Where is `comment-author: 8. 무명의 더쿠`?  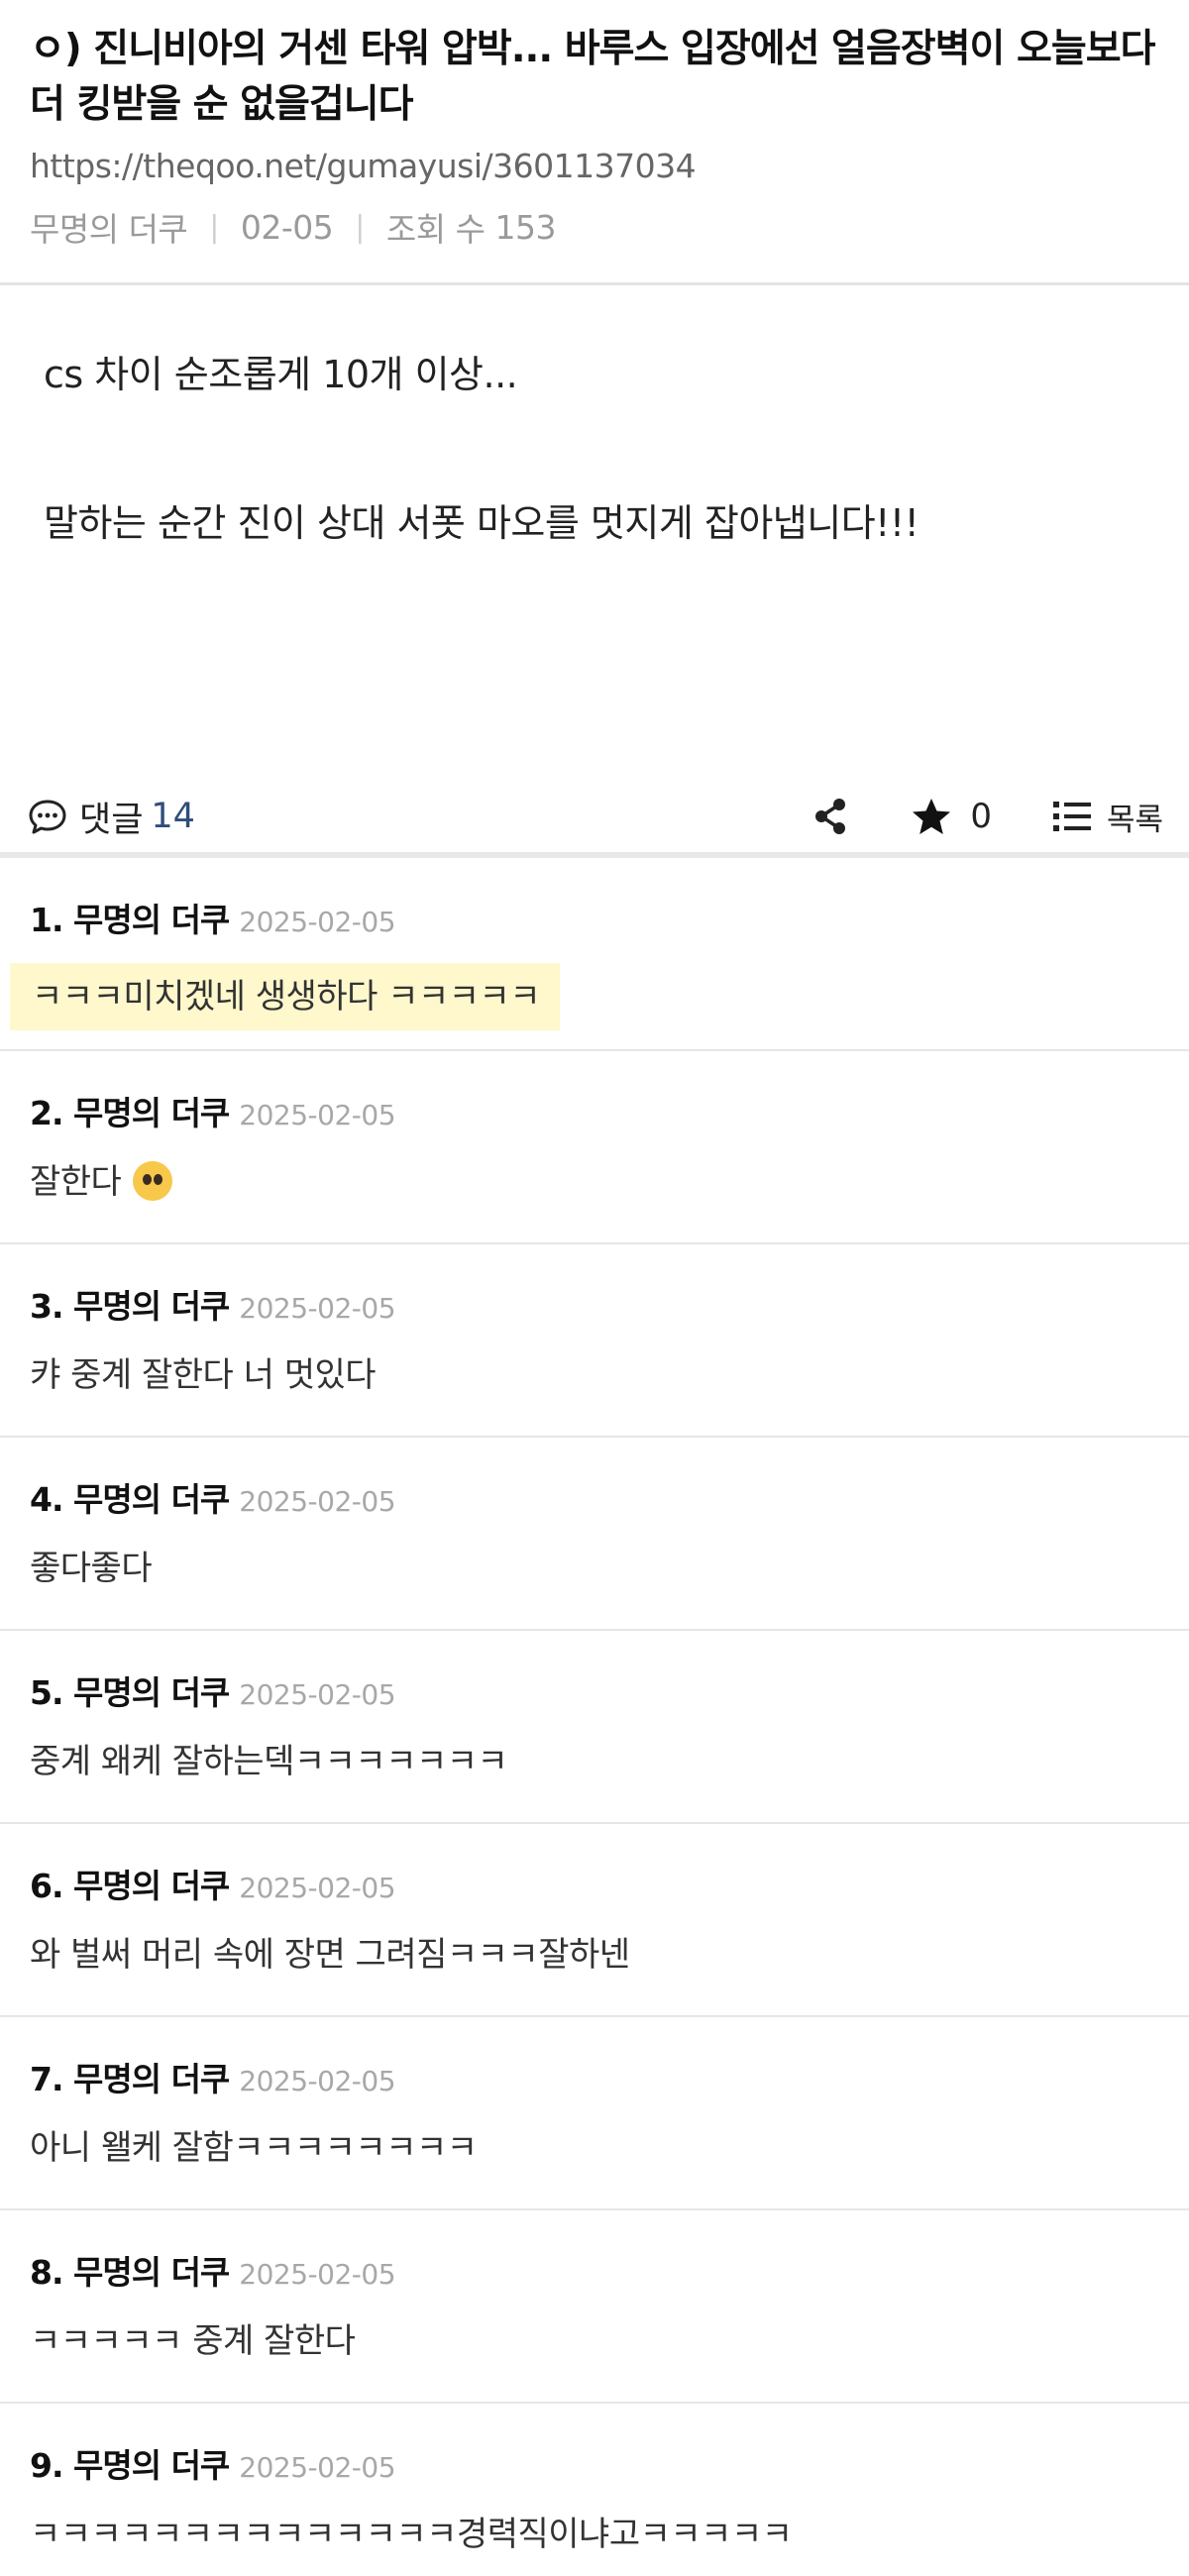 comment-author: 8. 무명의 더쿠 is located at coordinates (130, 2270).